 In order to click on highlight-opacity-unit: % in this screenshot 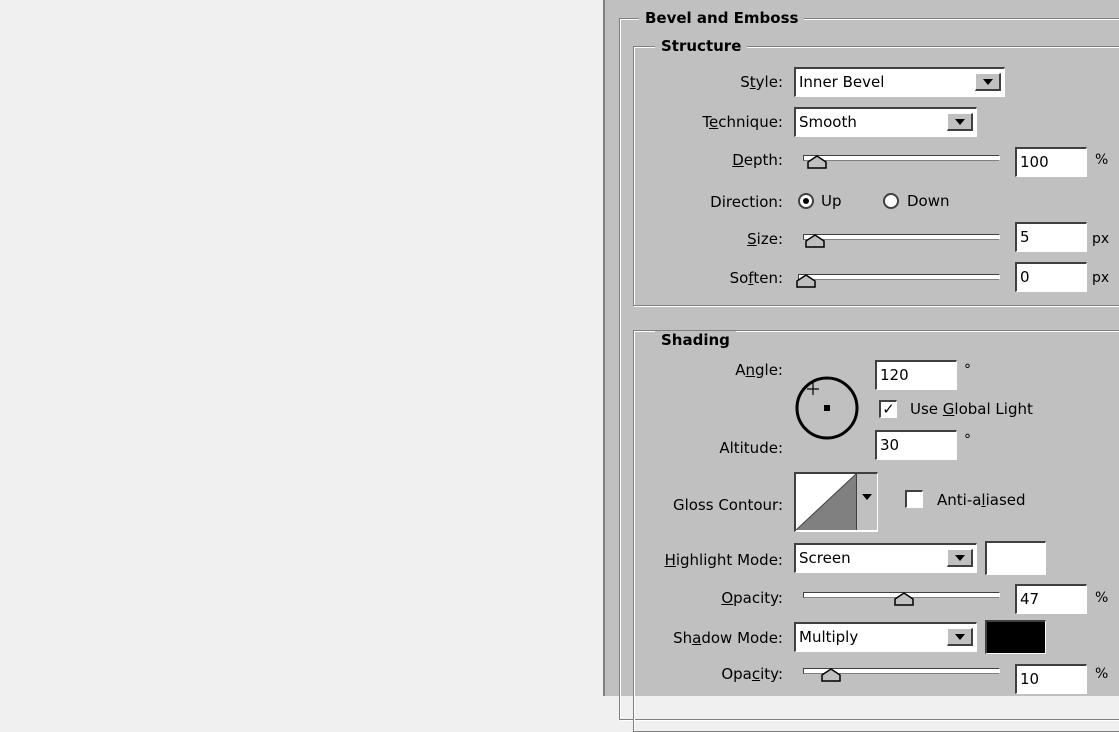, I will do `click(1102, 598)`.